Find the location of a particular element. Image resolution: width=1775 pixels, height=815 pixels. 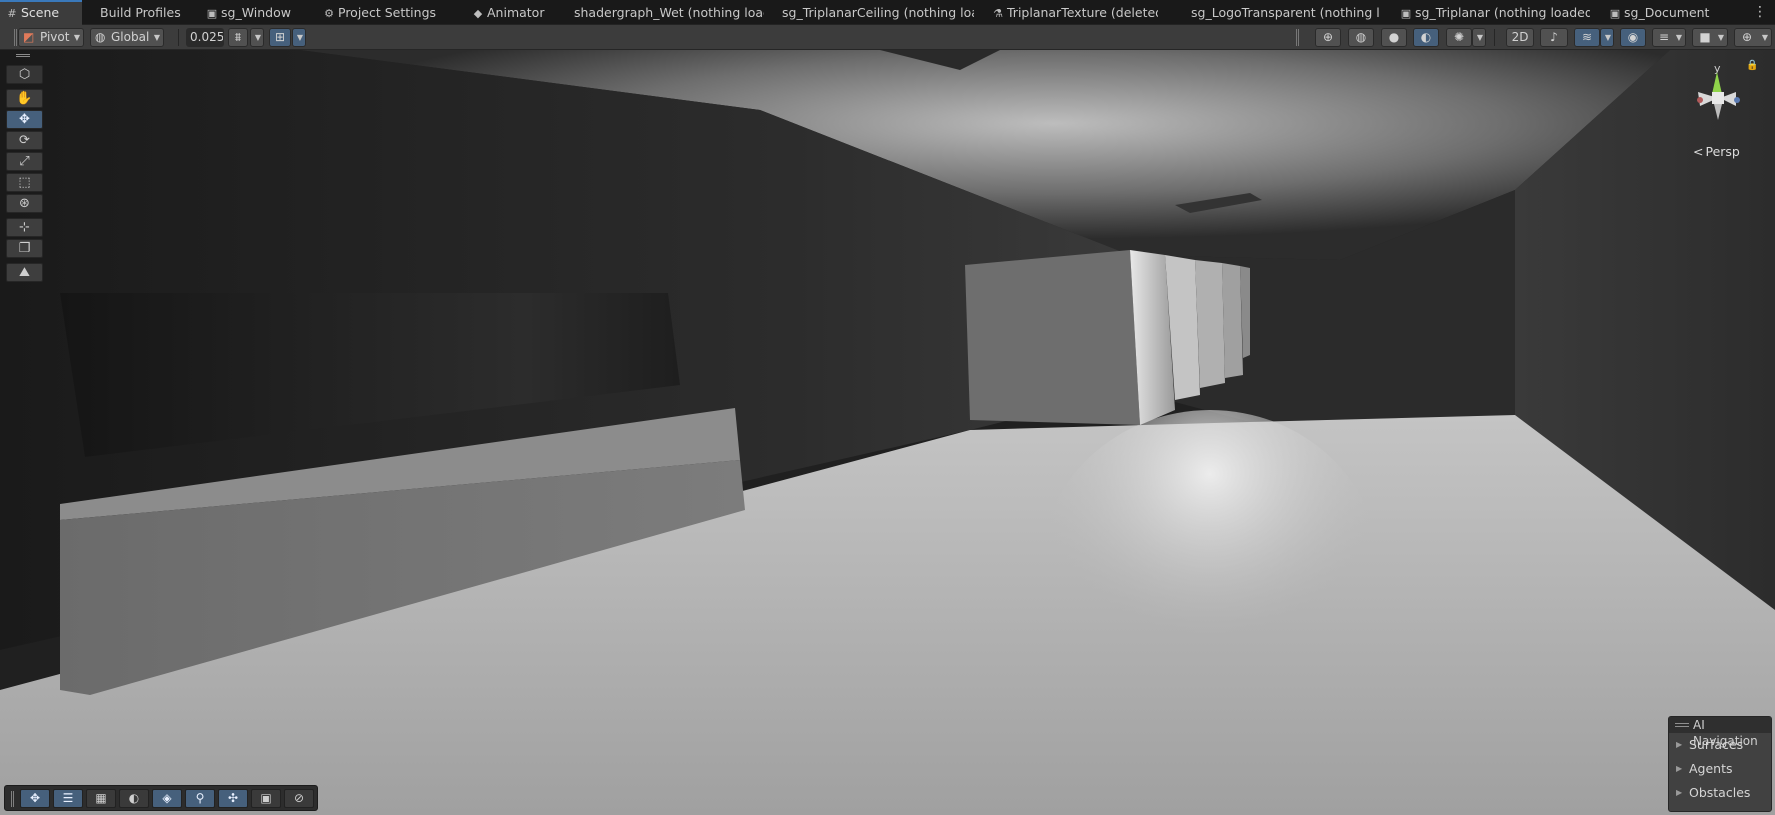

ai-navigation-header: AI Navigation is located at coordinates (1720, 732).